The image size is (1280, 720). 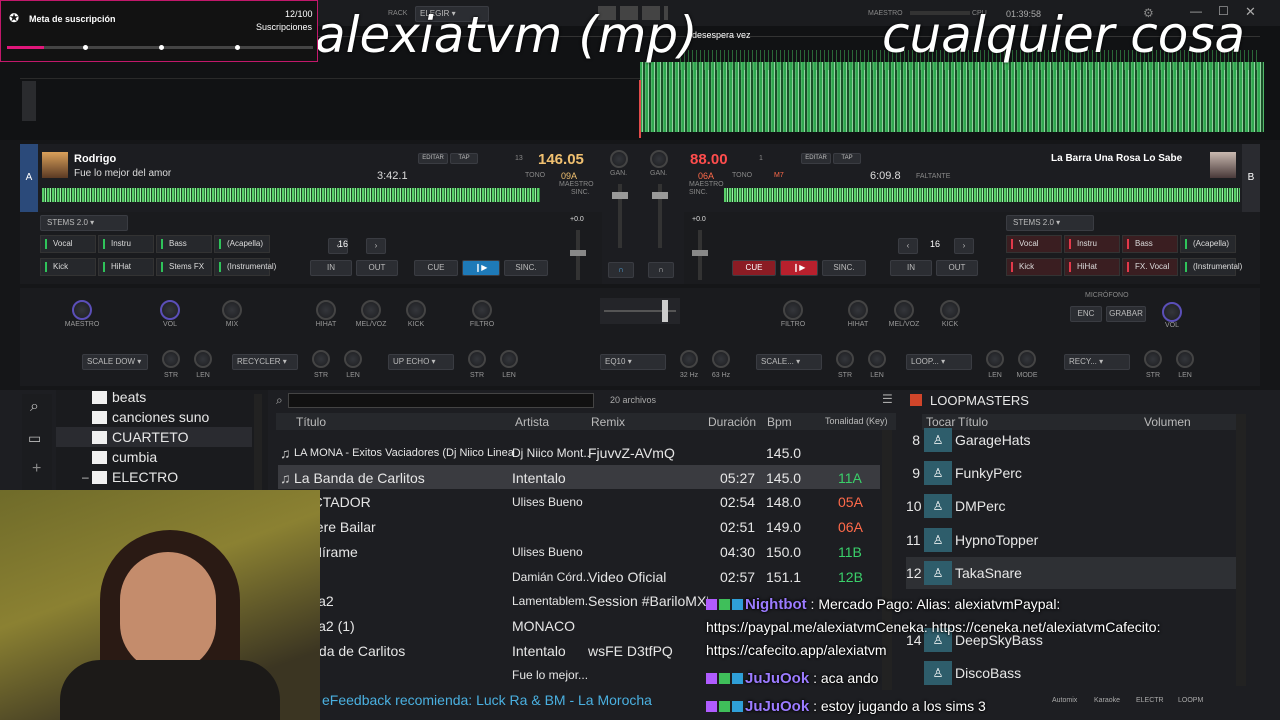 What do you see at coordinates (908, 246) in the screenshot?
I see `deck-b-loop-prev: ‹` at bounding box center [908, 246].